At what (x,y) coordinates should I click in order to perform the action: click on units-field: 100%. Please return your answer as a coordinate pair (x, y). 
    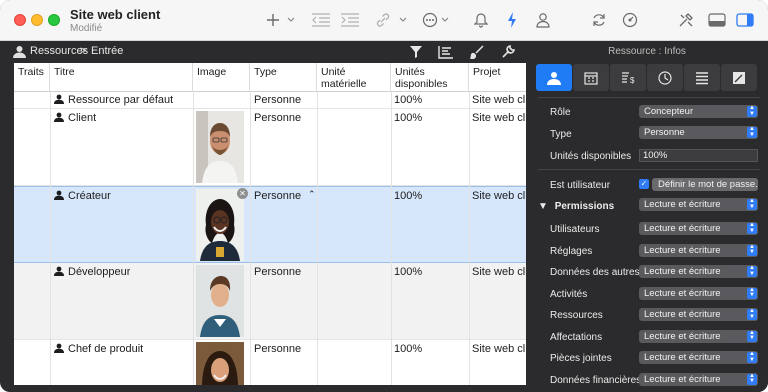
    Looking at the image, I should click on (698, 155).